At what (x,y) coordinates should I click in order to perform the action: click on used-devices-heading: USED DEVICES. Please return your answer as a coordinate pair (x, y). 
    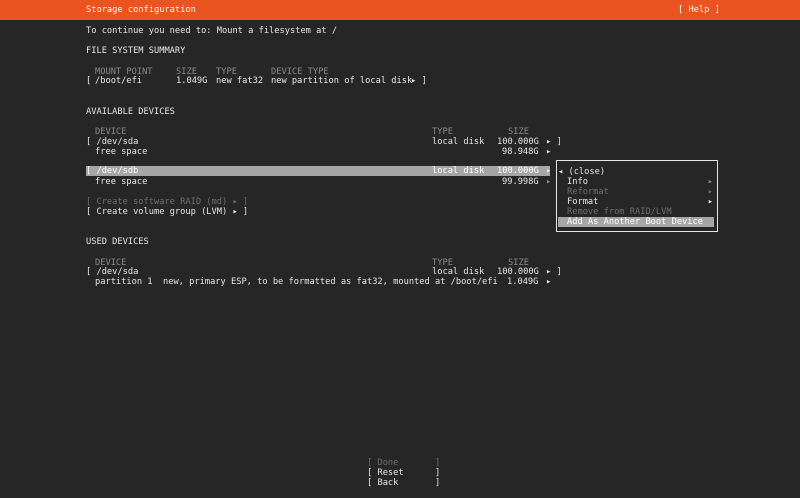
    Looking at the image, I should click on (117, 242).